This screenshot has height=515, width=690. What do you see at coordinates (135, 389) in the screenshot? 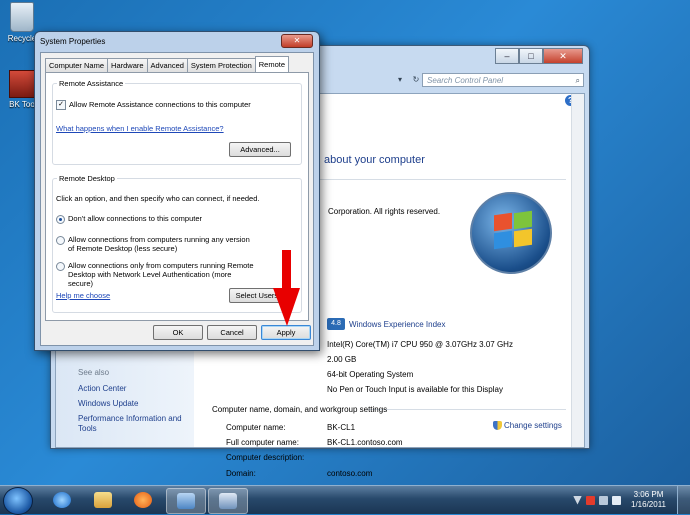
I see `action-center-link: Action Center` at bounding box center [135, 389].